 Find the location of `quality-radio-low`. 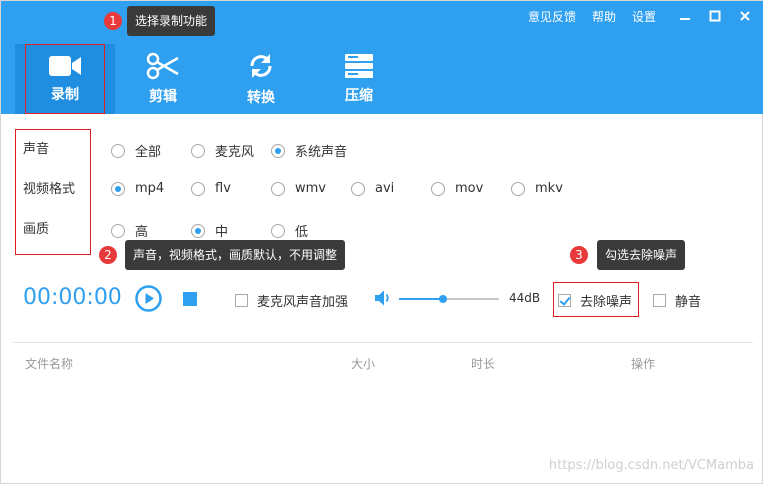

quality-radio-low is located at coordinates (278, 230).